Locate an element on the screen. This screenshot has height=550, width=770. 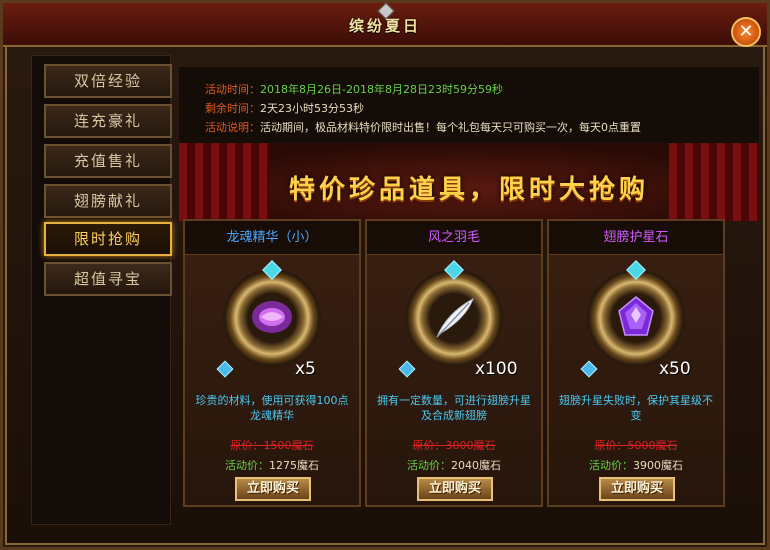
wing-protect-star-stone-icon is located at coordinates (636, 316).